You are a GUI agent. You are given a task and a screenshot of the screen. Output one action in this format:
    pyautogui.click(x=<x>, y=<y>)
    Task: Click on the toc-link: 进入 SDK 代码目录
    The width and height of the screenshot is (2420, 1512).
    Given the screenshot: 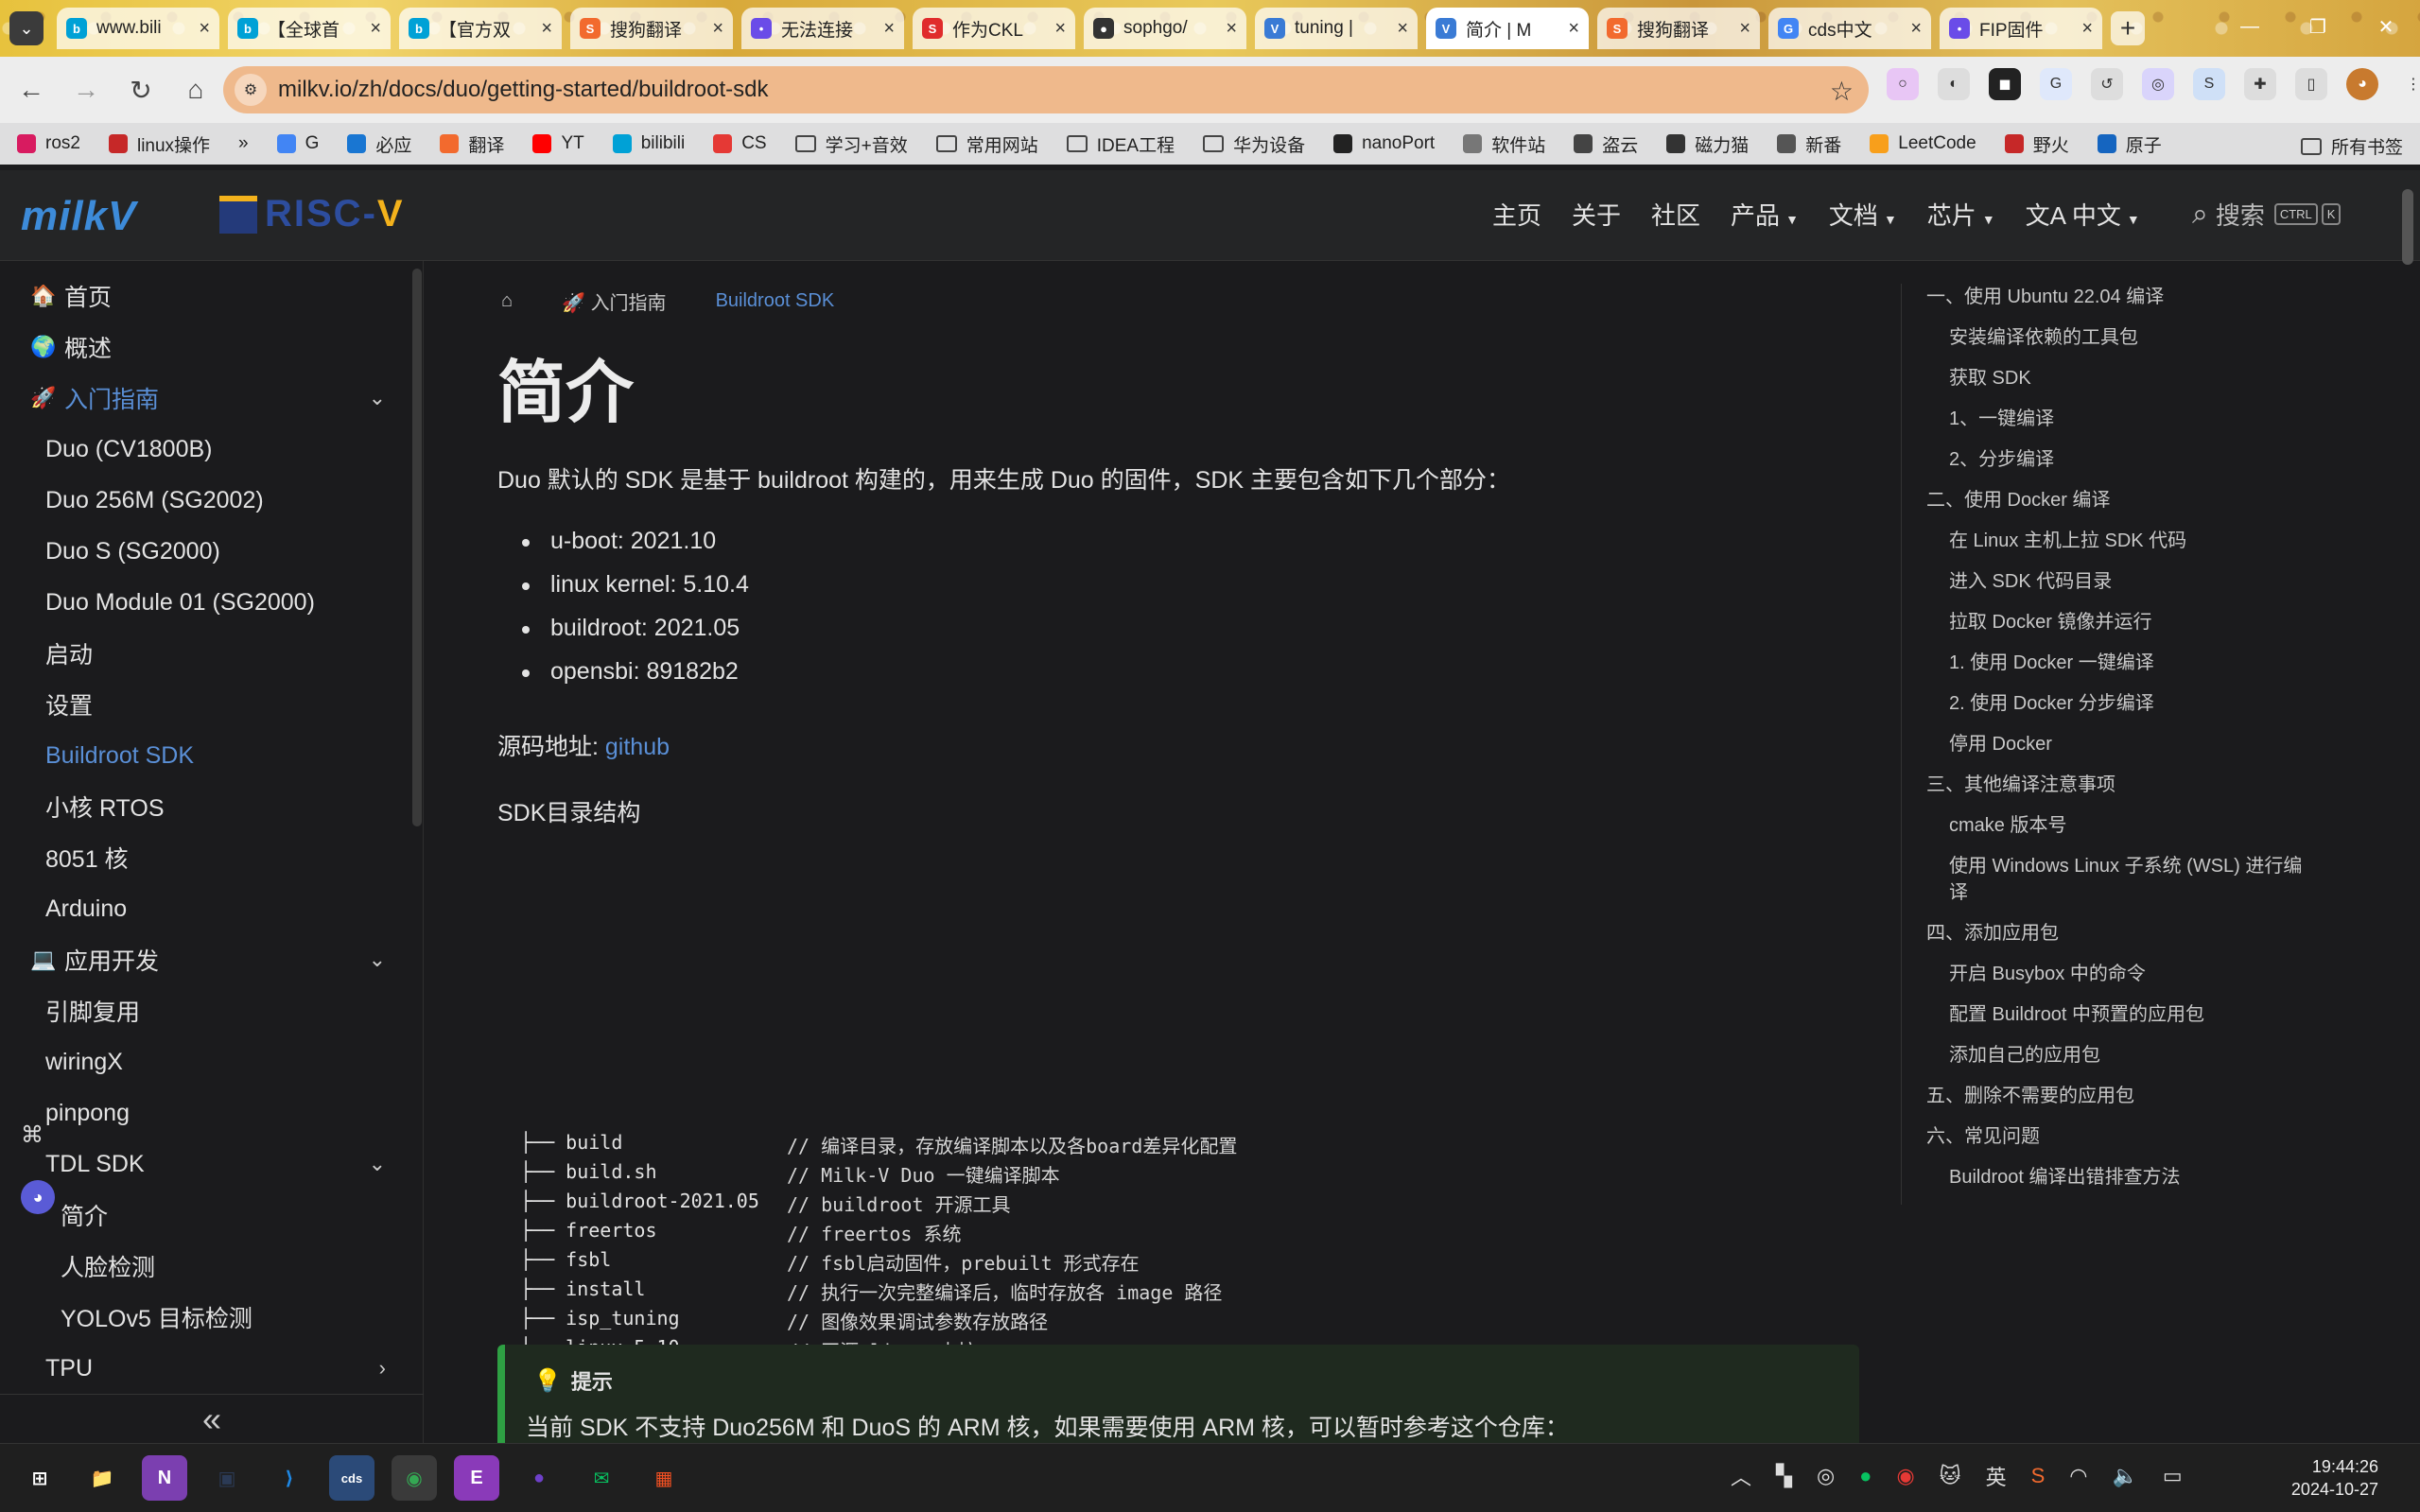 What is the action you would take?
    pyautogui.click(x=2116, y=581)
    